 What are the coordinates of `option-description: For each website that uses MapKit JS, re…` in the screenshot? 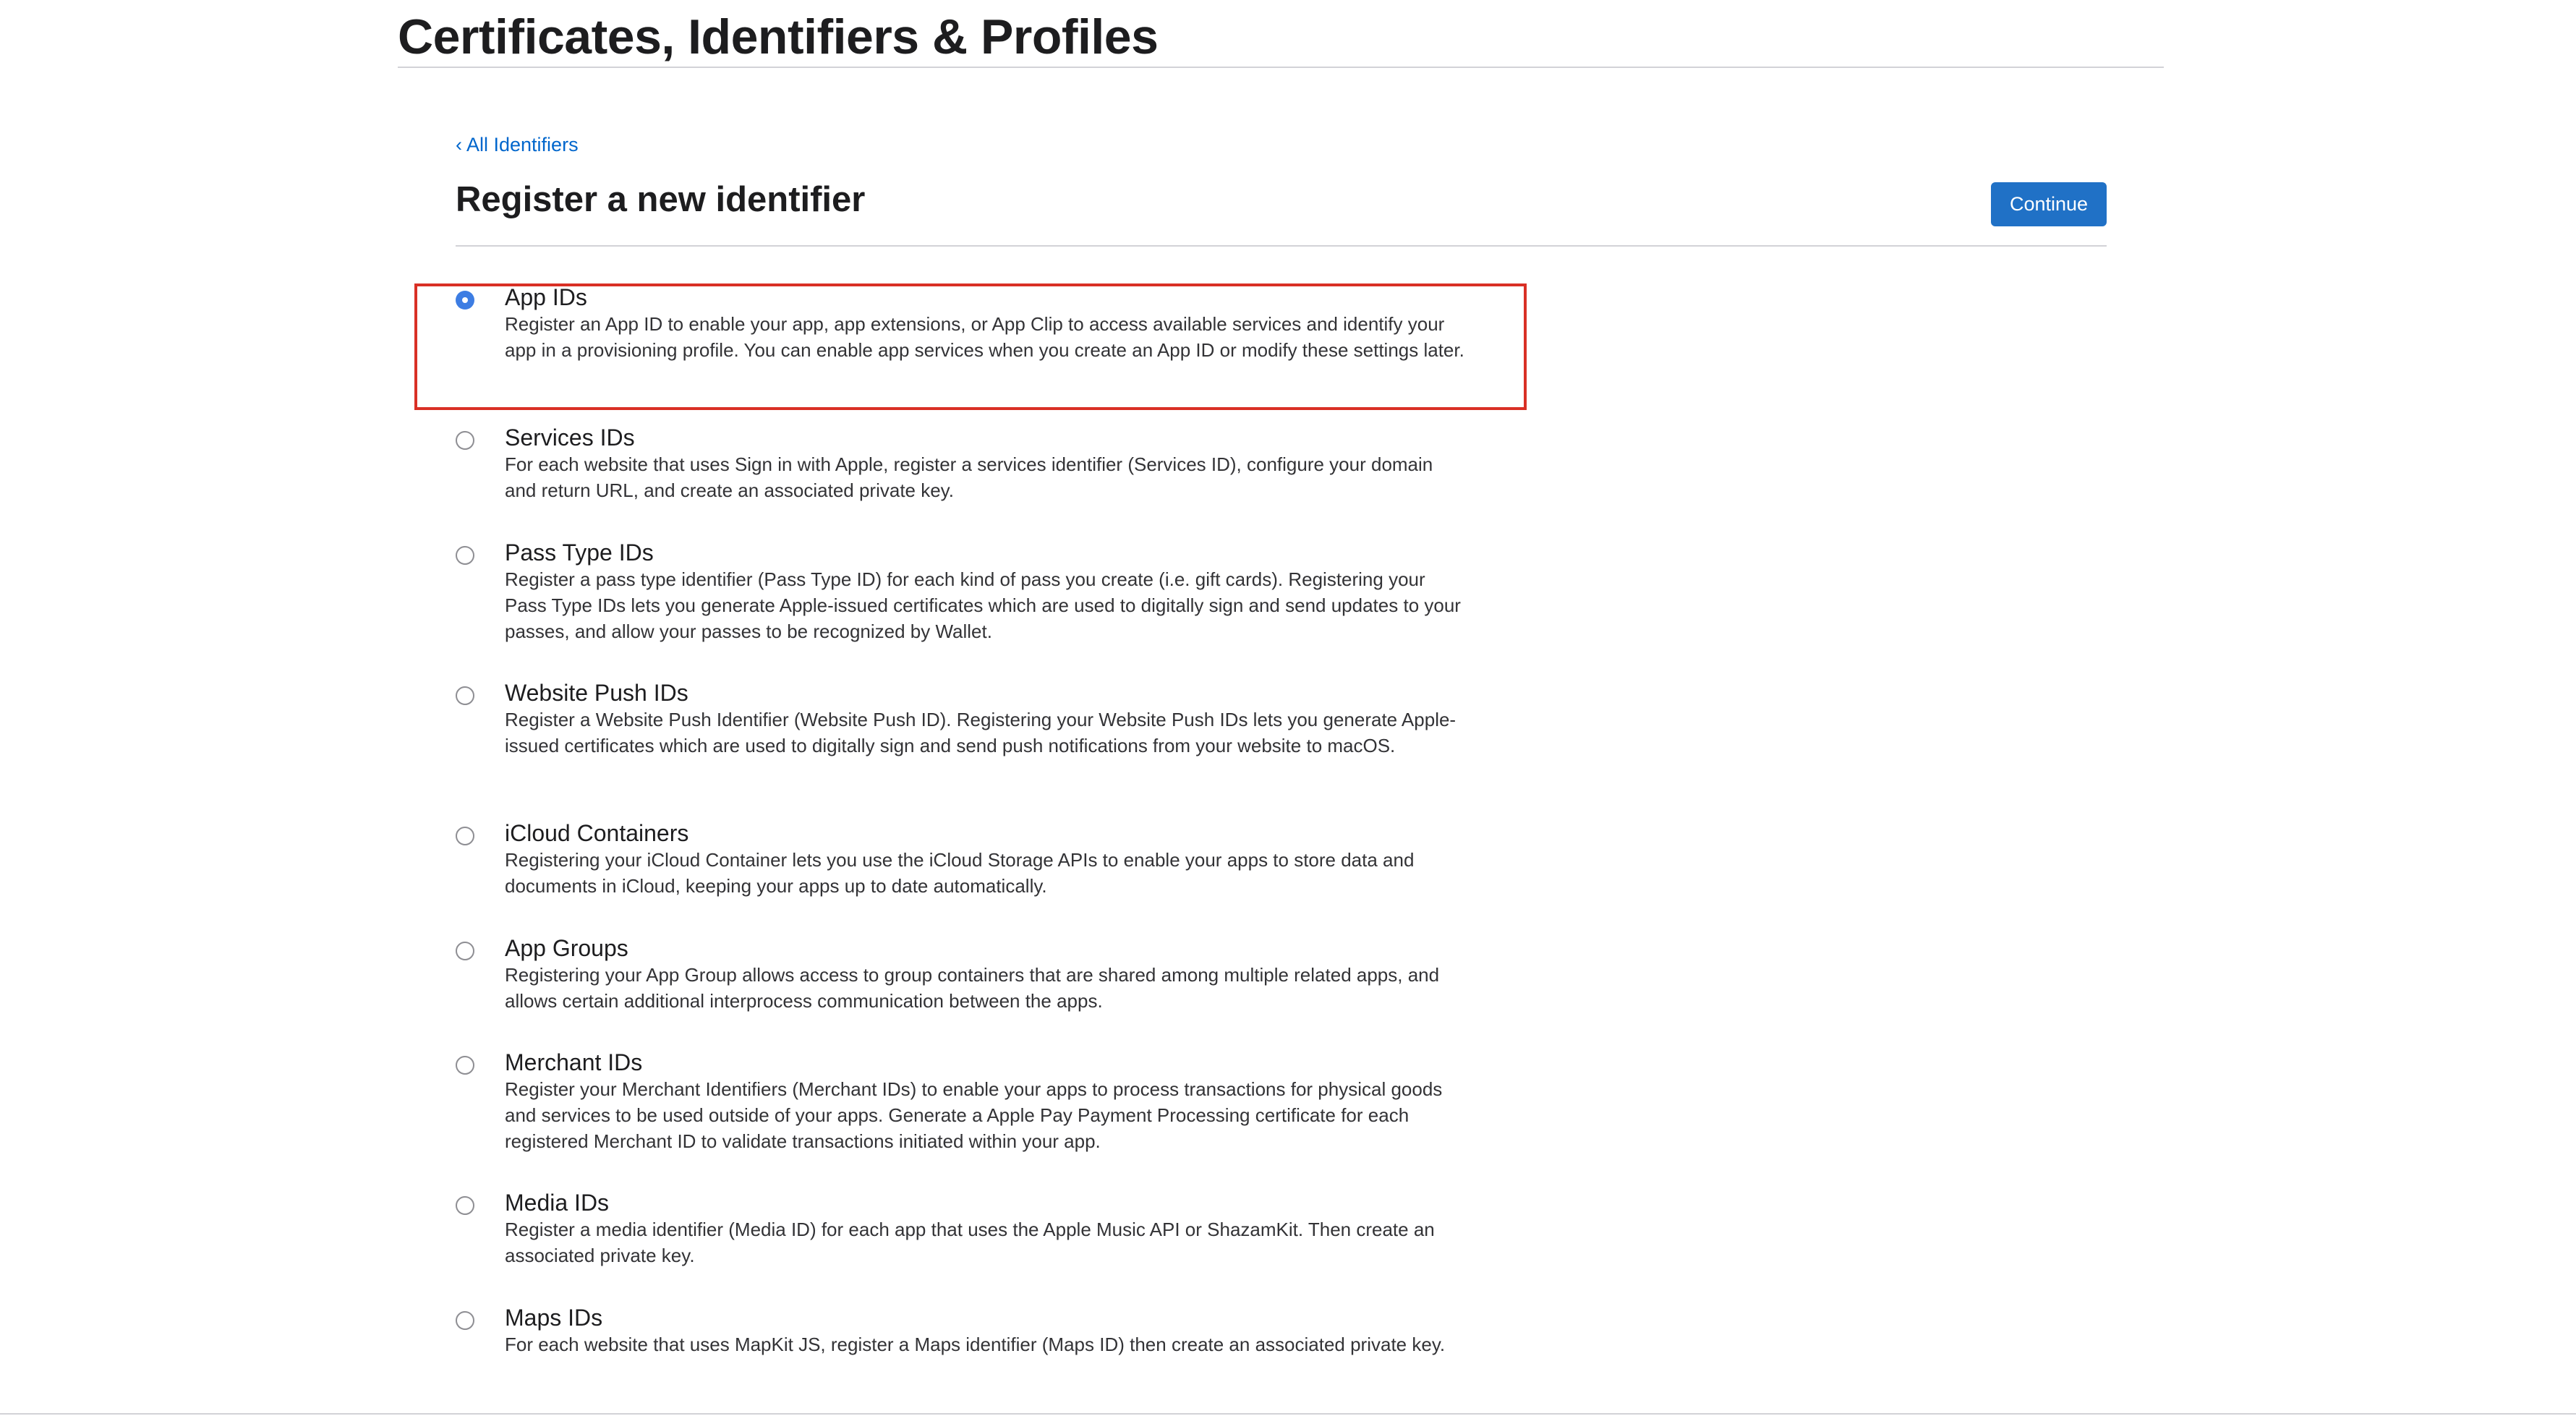 It's located at (975, 1344).